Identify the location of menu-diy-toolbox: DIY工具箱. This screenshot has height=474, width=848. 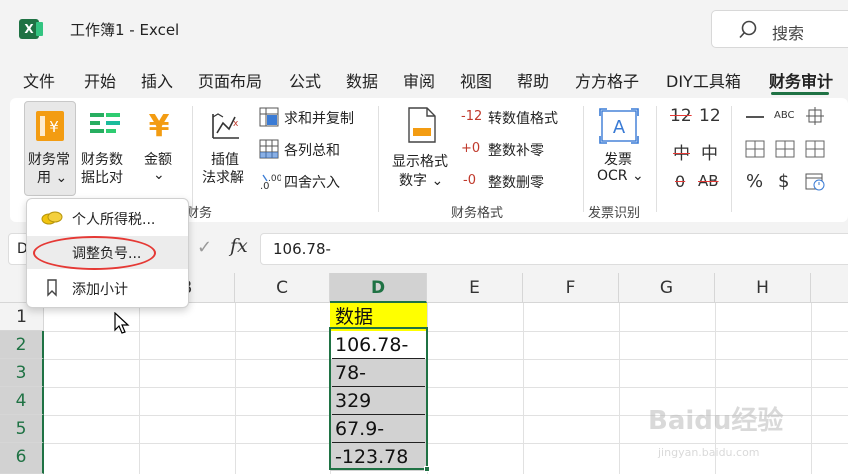
(703, 80).